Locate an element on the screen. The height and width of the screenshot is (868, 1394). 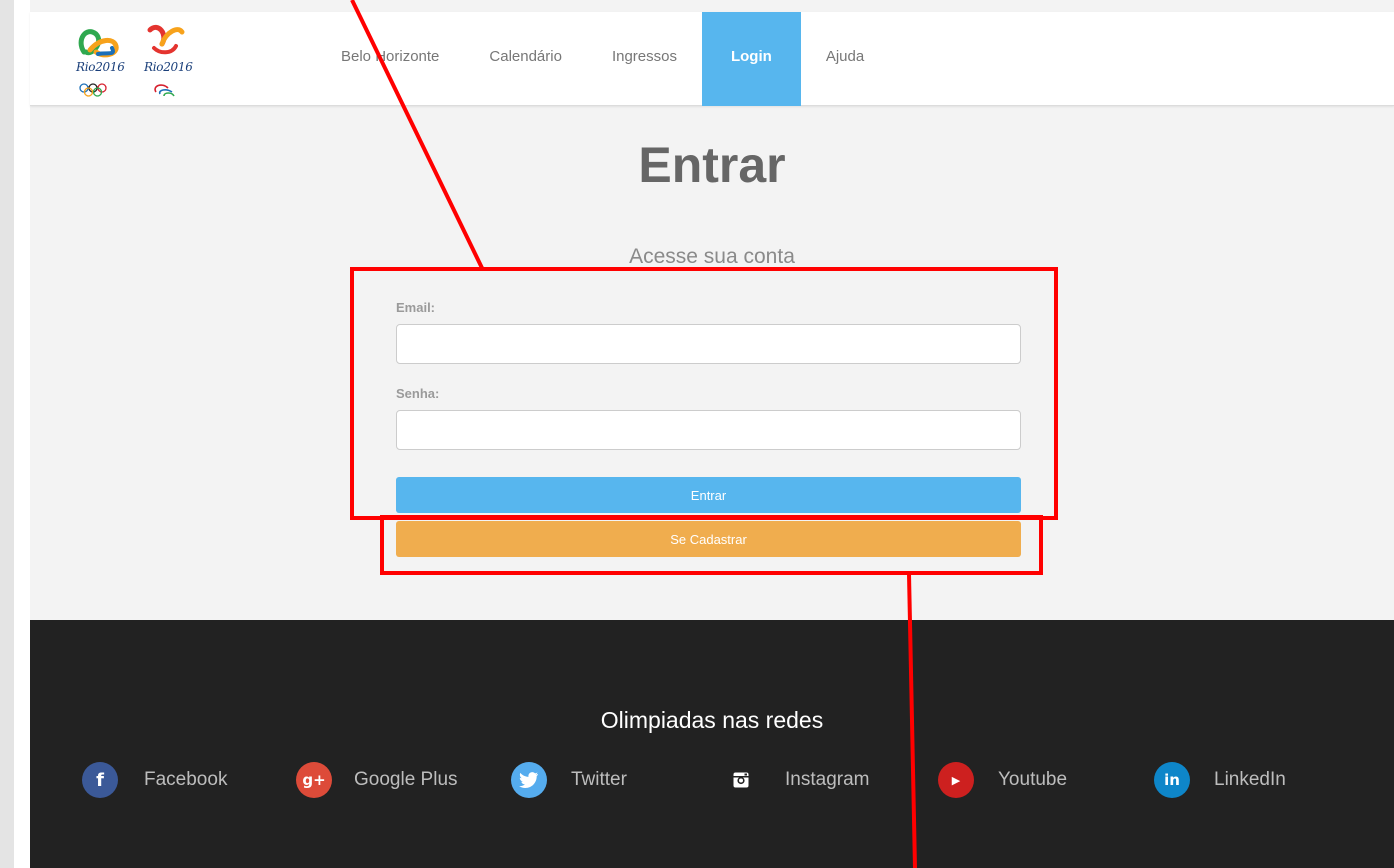
twitter-icon is located at coordinates (529, 780).